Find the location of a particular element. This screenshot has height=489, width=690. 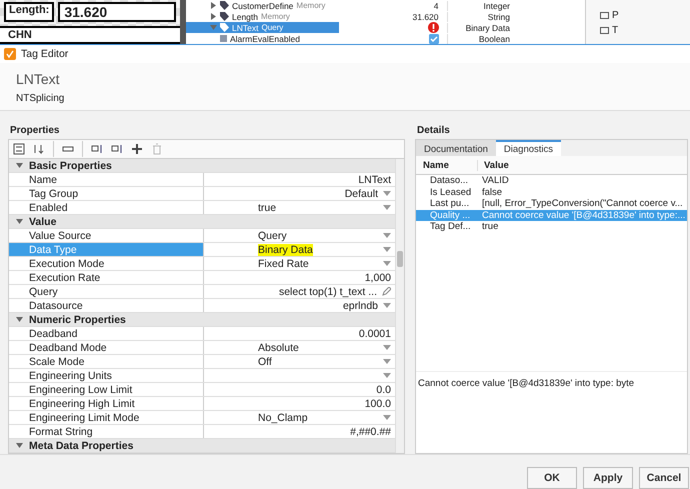

property-value: 100.0 is located at coordinates (377, 404).